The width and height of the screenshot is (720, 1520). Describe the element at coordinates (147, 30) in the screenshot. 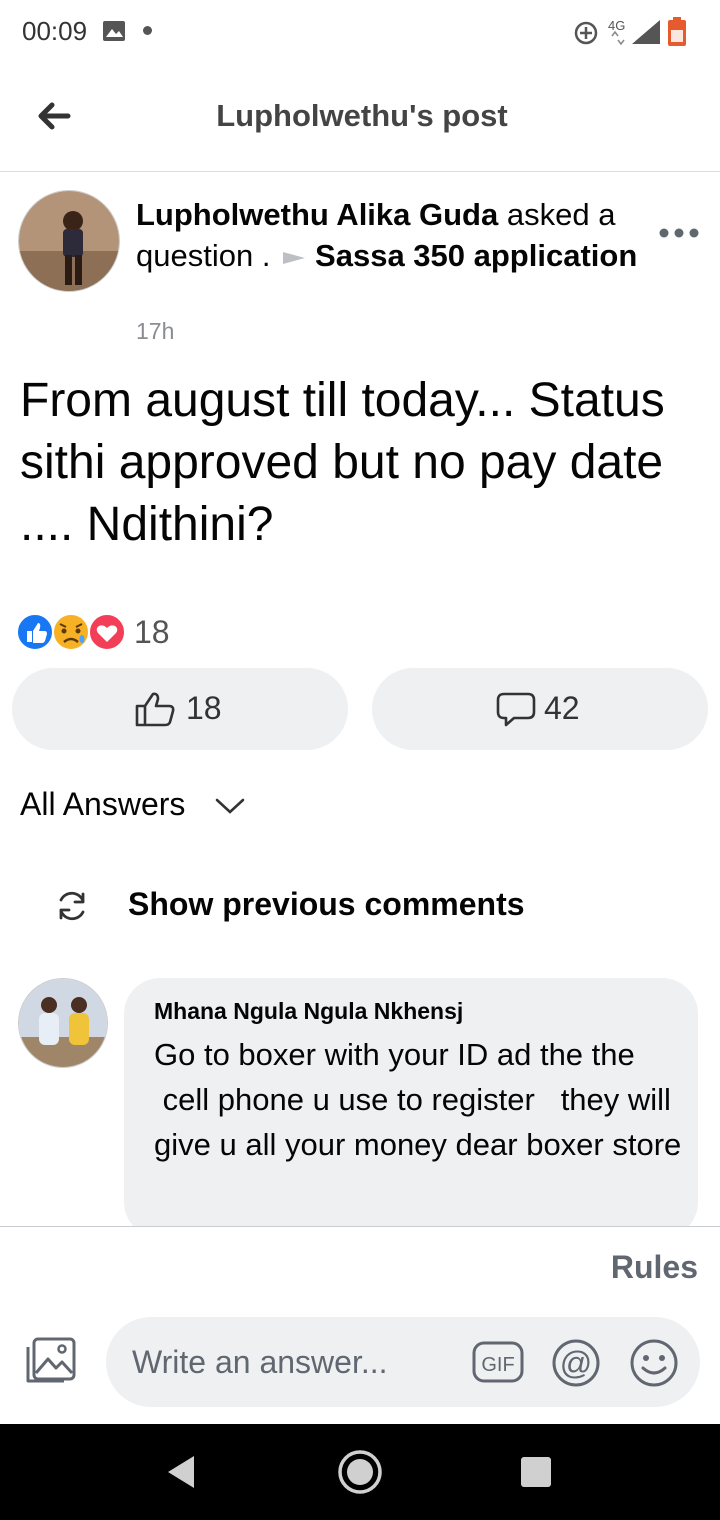

I see `notification-dot-icon` at that location.